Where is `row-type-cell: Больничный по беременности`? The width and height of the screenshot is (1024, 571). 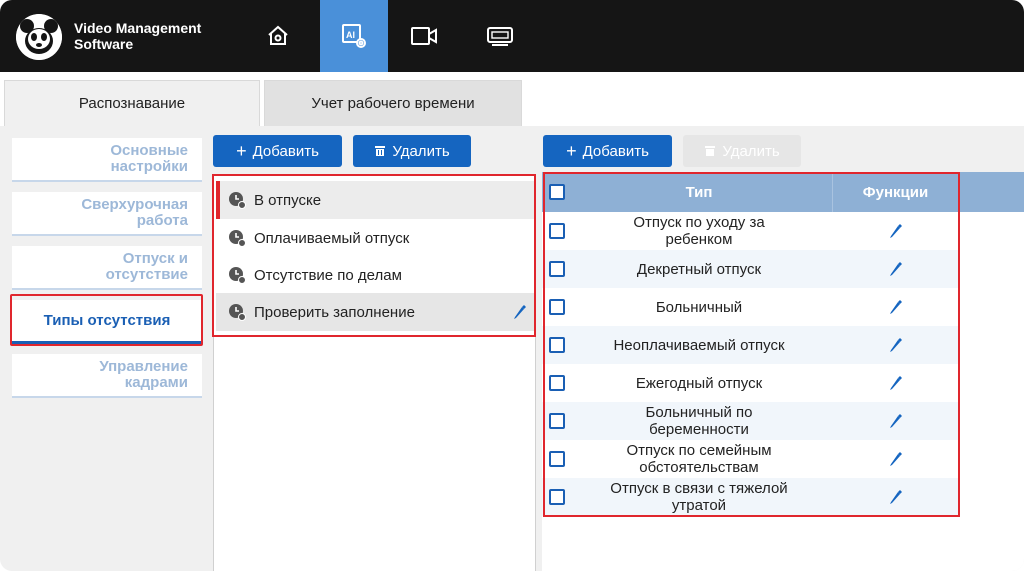 row-type-cell: Больничный по беременности is located at coordinates (699, 421).